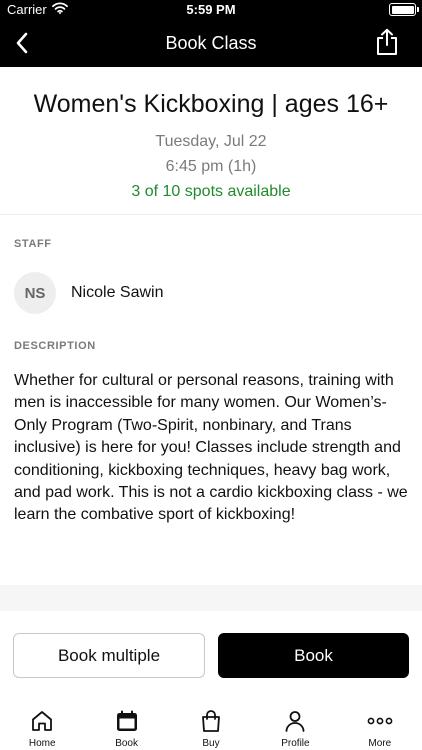 The image size is (422, 750). Describe the element at coordinates (33, 244) in the screenshot. I see `staff-section-label: STAFF` at that location.